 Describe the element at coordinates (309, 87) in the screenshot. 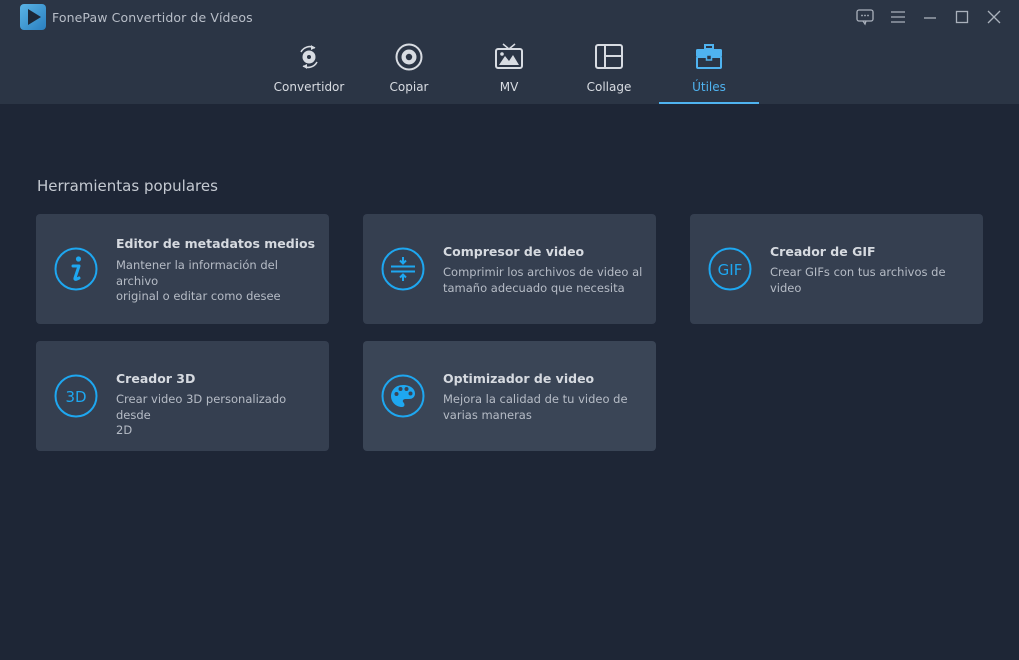

I see `tab-label: Convertidor` at that location.